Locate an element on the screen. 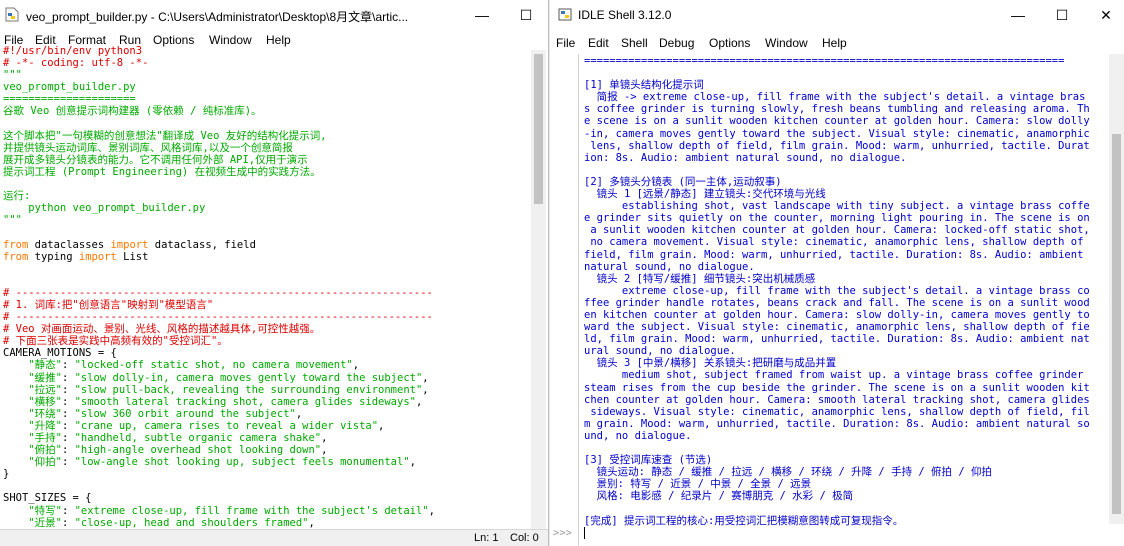 The height and width of the screenshot is (546, 1124). code-token: import is located at coordinates (97, 256).